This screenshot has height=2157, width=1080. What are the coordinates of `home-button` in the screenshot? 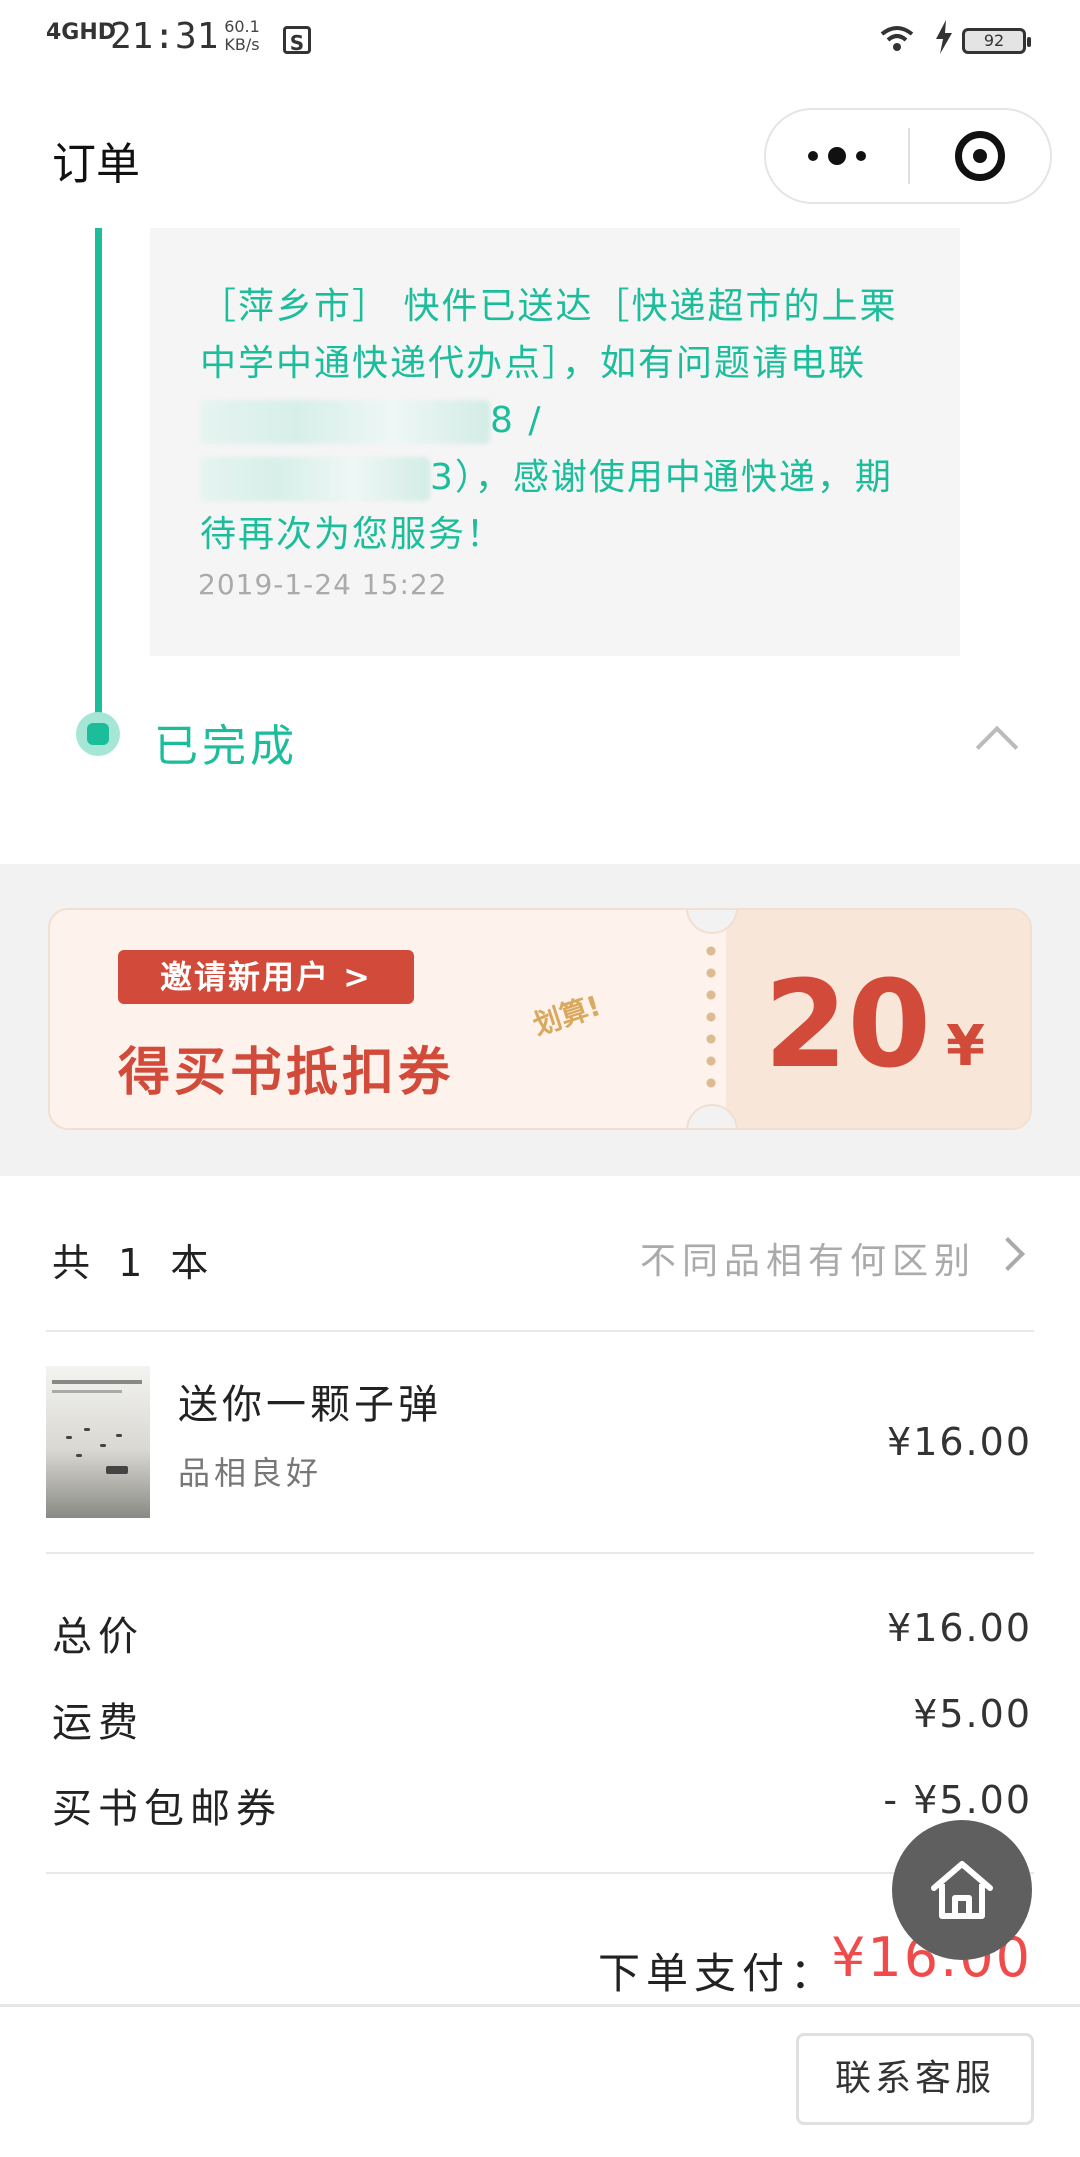 It's located at (962, 1890).